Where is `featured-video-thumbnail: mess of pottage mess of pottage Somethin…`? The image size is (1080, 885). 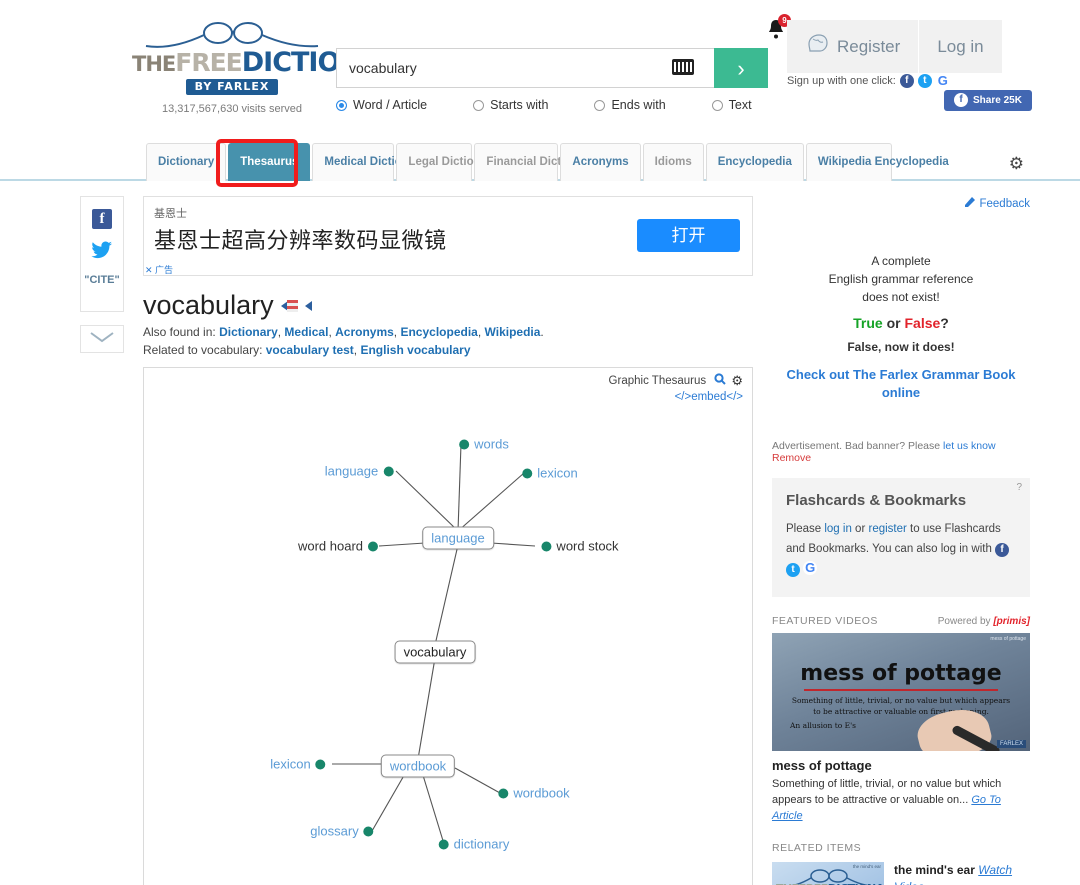 featured-video-thumbnail: mess of pottage mess of pottage Somethin… is located at coordinates (901, 692).